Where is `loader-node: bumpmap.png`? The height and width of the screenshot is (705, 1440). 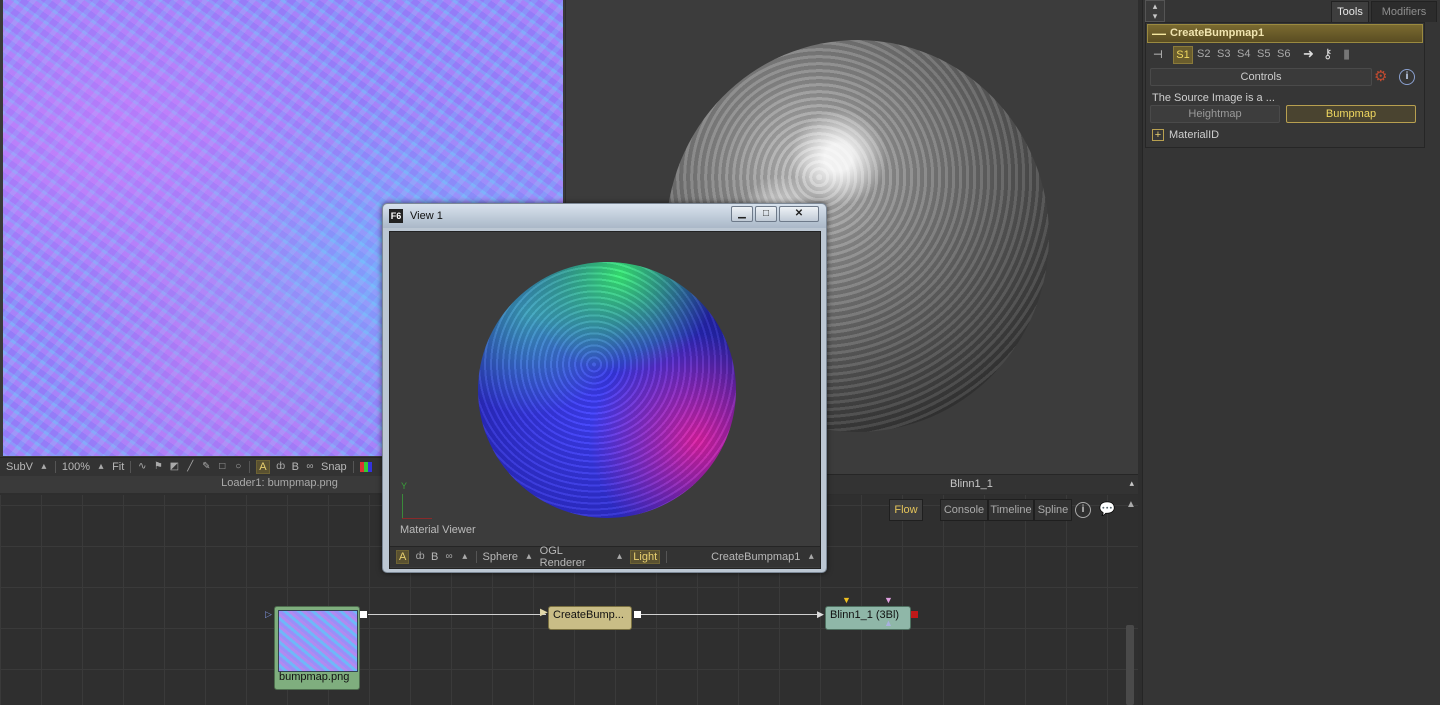 loader-node: bumpmap.png is located at coordinates (317, 648).